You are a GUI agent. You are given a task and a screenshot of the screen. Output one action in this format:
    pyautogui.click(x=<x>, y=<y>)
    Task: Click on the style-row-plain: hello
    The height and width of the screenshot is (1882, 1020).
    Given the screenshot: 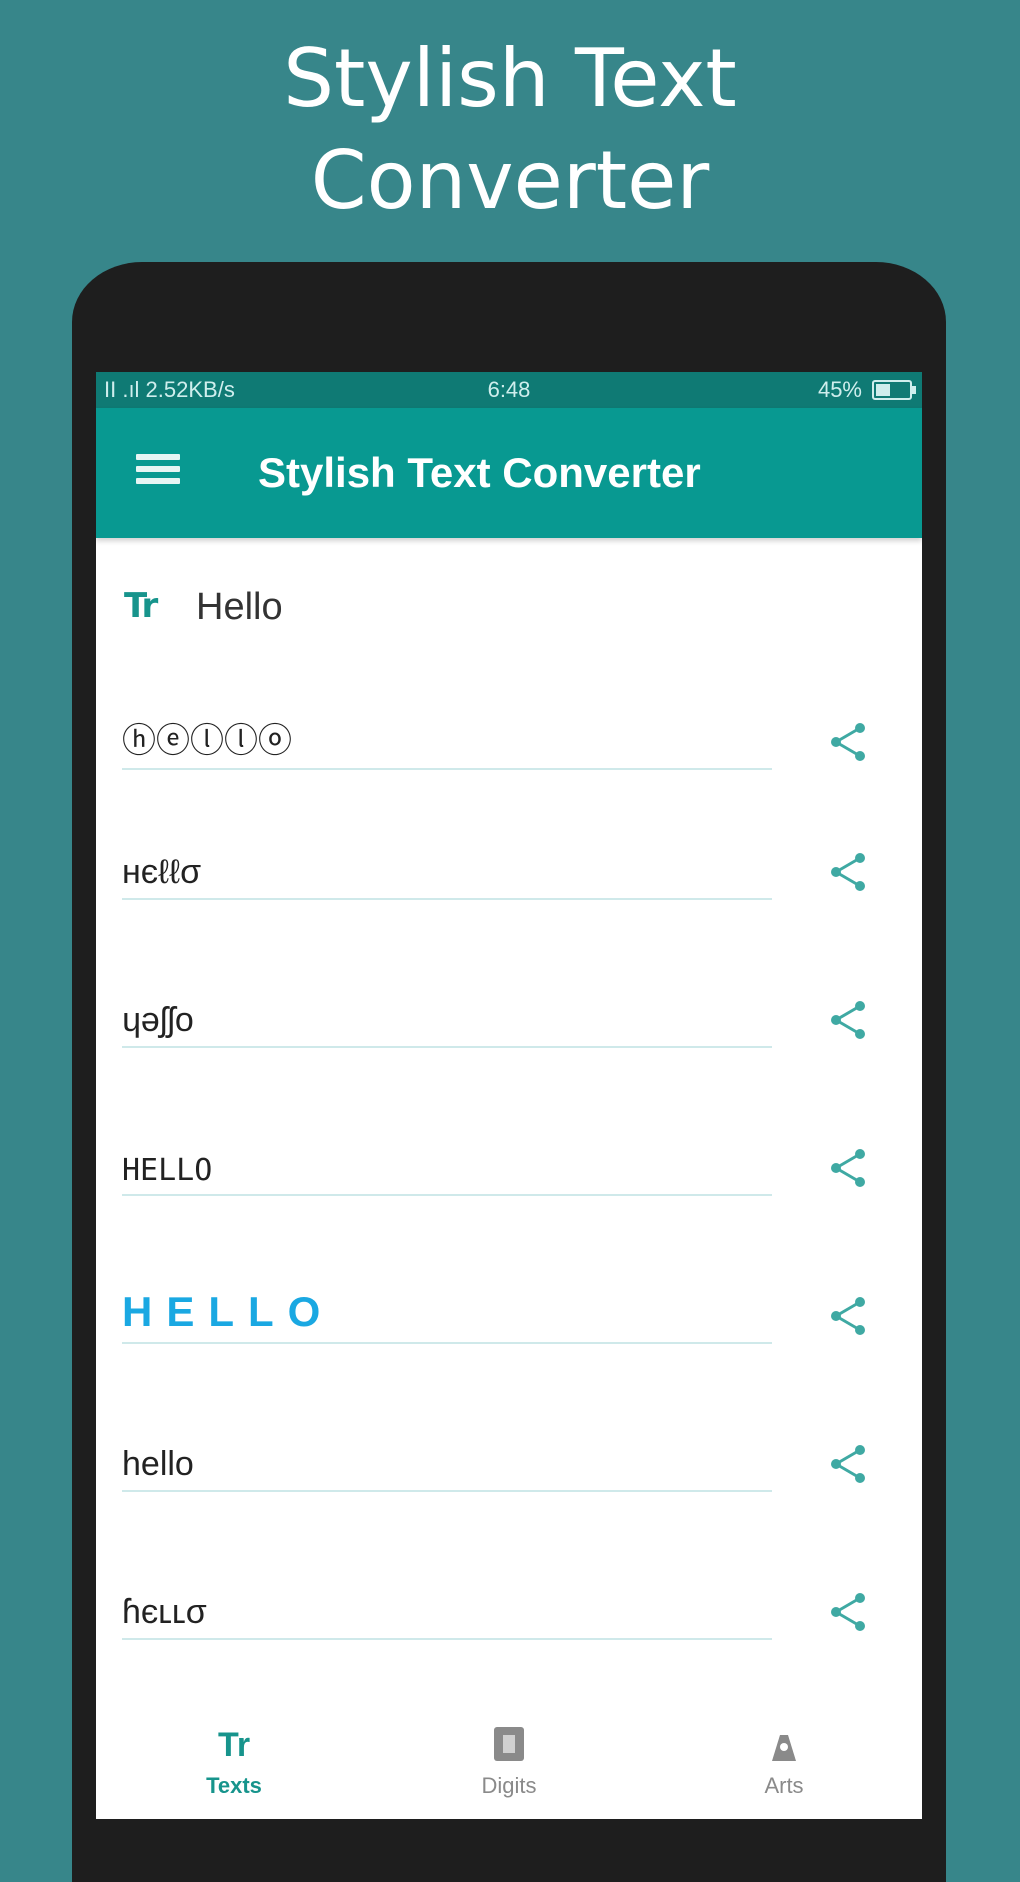 What is the action you would take?
    pyautogui.click(x=509, y=1459)
    